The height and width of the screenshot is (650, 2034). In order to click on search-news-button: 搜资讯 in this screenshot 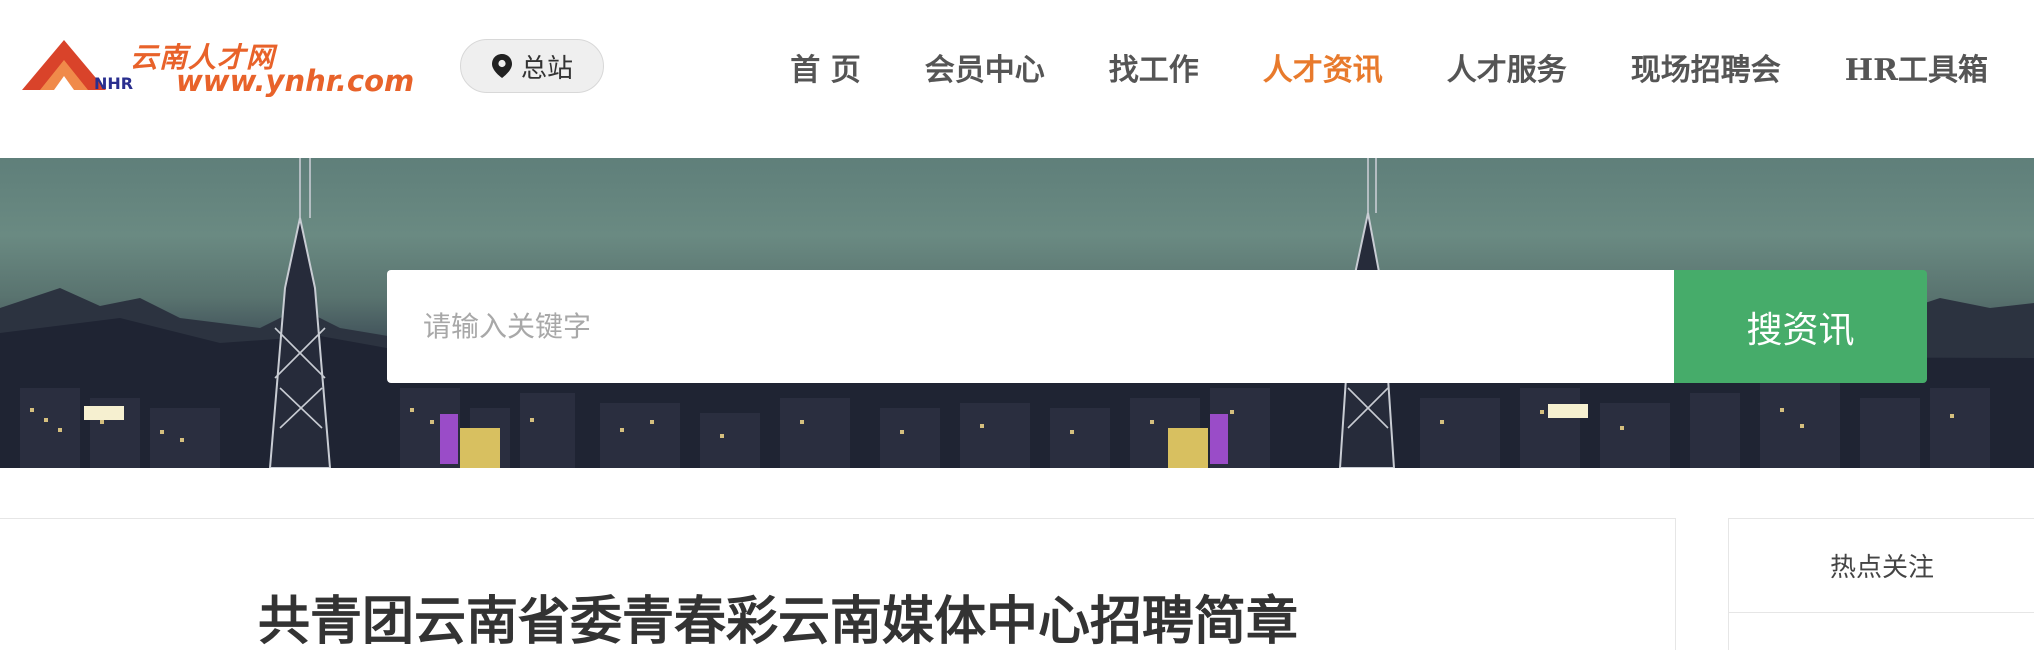, I will do `click(1800, 326)`.